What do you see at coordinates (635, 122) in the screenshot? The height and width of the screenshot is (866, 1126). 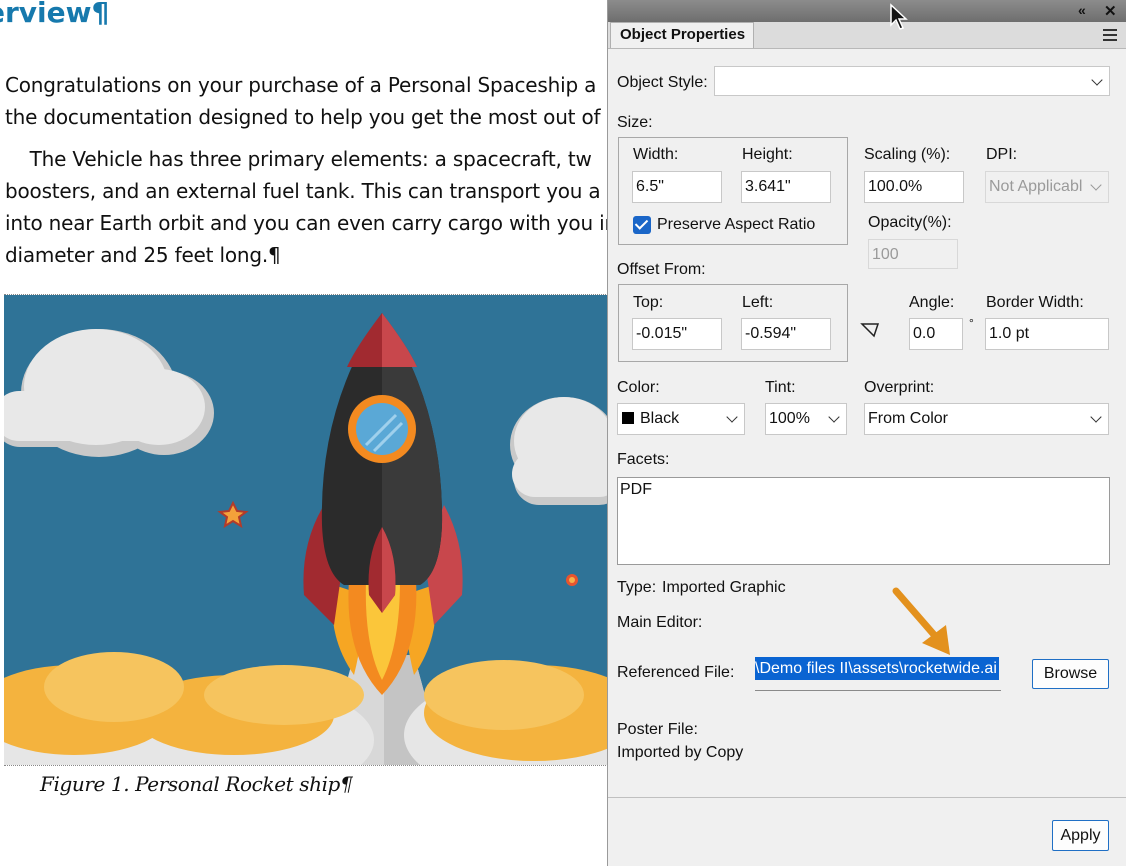 I see `size-label: Size:` at bounding box center [635, 122].